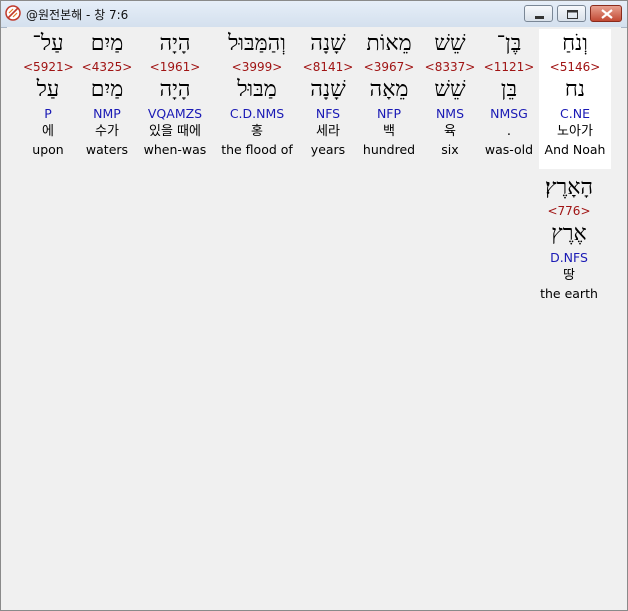 This screenshot has width=628, height=611. I want to click on korean-gloss: 땅, so click(569, 275).